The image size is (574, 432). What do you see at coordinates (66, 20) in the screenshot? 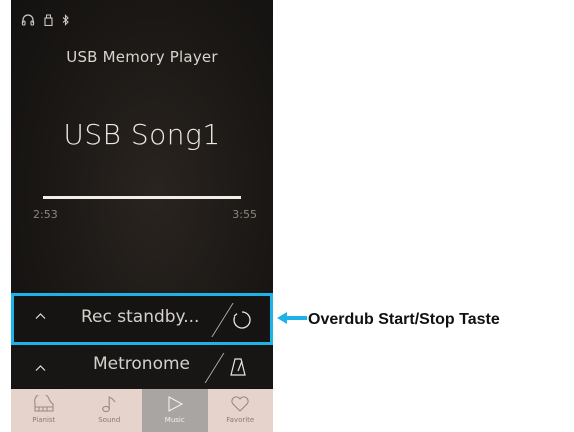
I see `bluetooth-icon` at bounding box center [66, 20].